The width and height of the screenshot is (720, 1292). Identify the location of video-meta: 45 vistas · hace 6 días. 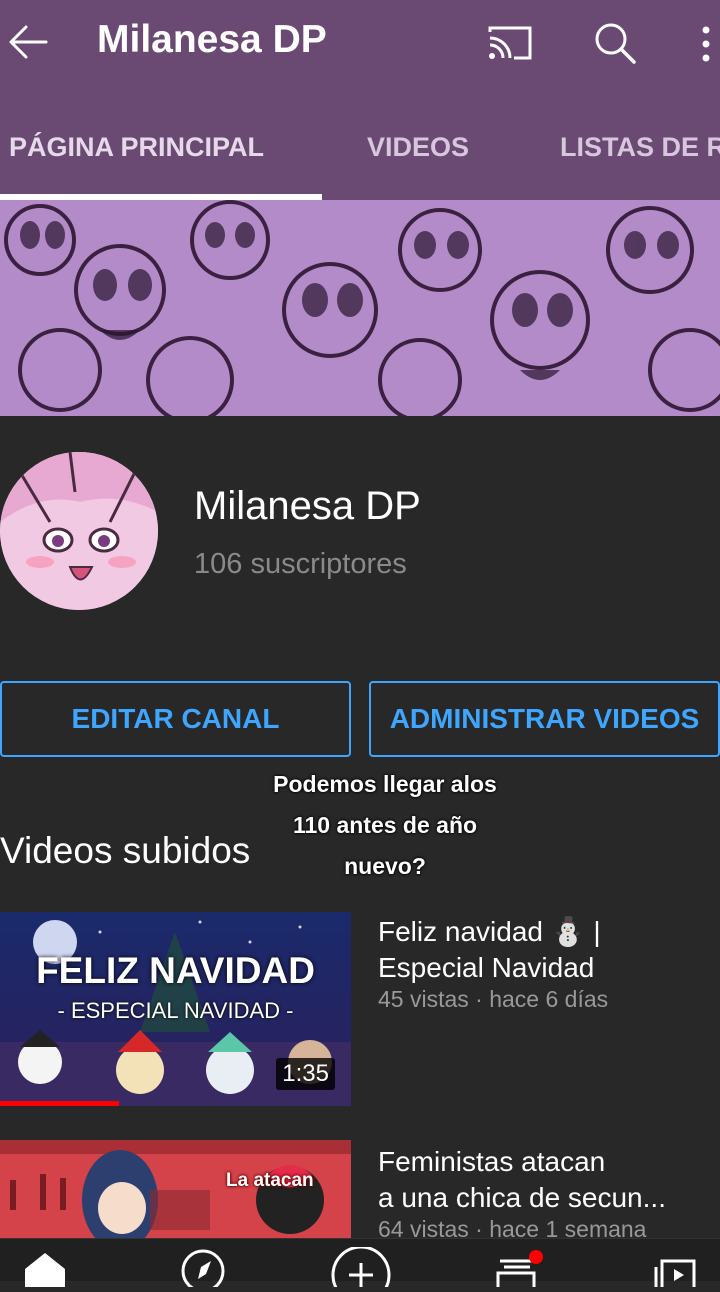
(493, 999).